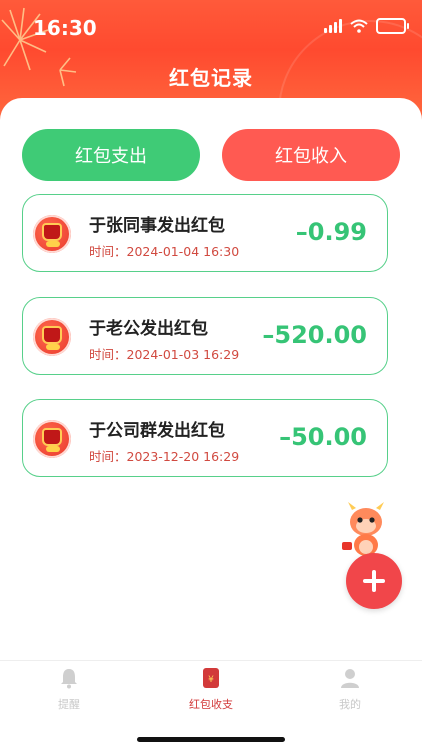  Describe the element at coordinates (69, 704) in the screenshot. I see `tab-remind-label: 提醒` at that location.